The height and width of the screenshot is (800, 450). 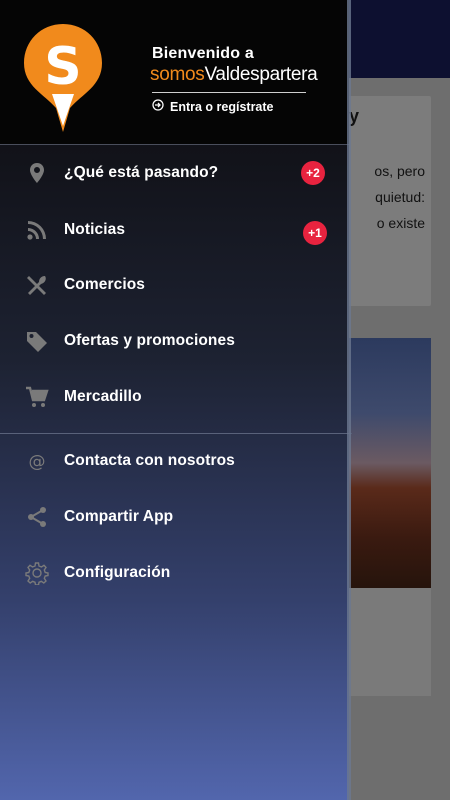 I want to click on tag-icon, so click(x=37, y=341).